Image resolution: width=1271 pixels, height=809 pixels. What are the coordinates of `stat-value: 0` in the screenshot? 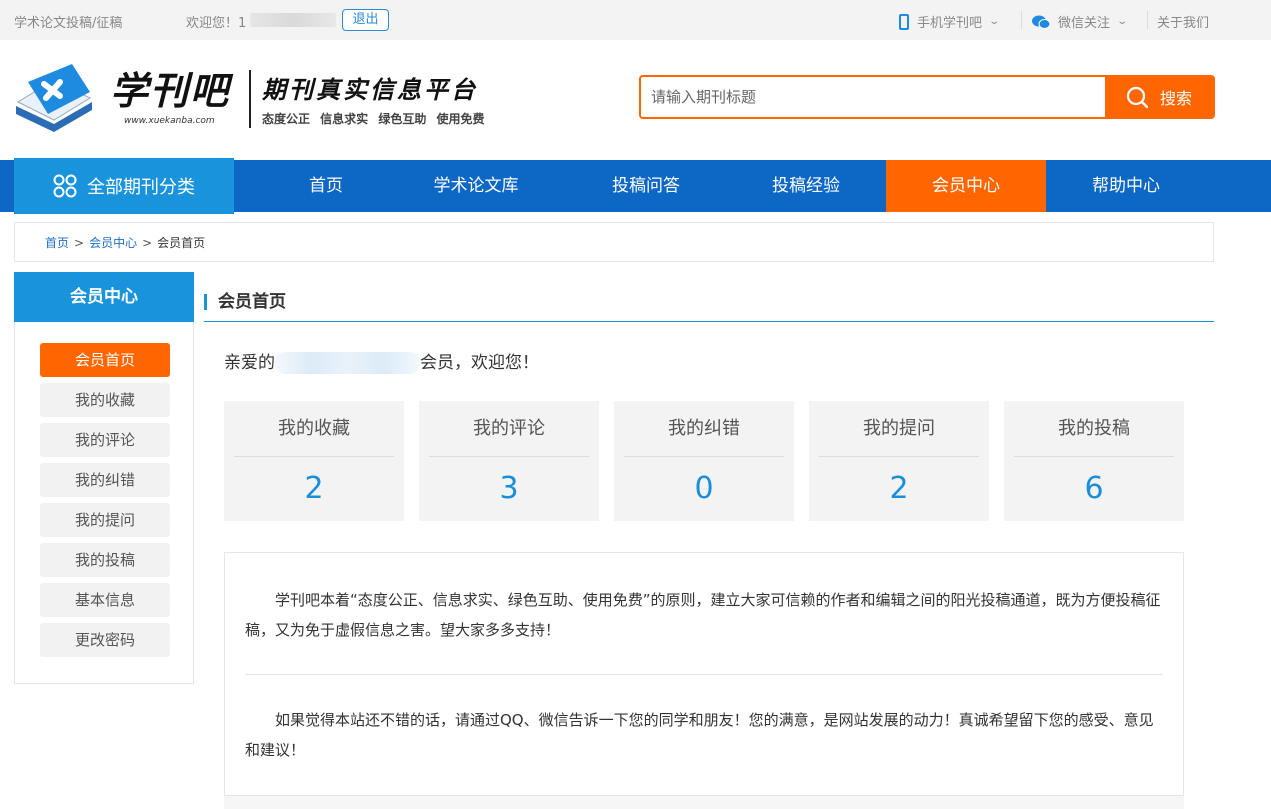 It's located at (704, 488).